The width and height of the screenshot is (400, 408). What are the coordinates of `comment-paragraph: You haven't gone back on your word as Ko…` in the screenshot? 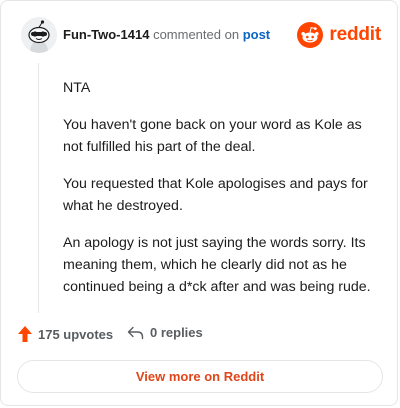 It's located at (212, 136).